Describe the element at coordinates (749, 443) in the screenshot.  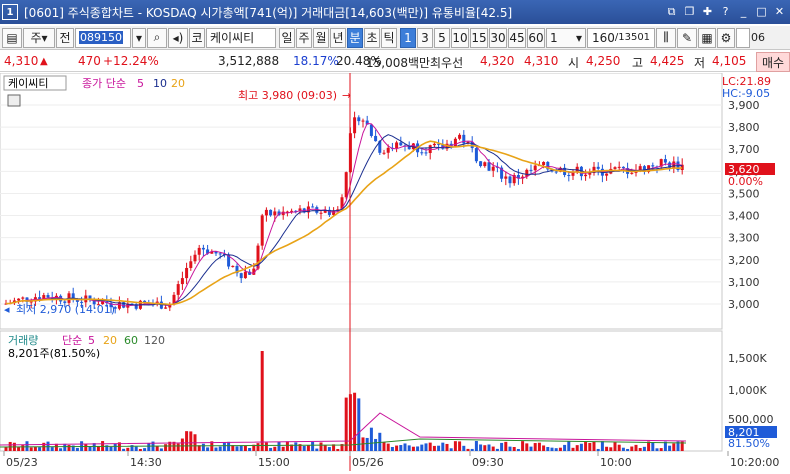
I see `volume-current-pct: 81.50%` at that location.